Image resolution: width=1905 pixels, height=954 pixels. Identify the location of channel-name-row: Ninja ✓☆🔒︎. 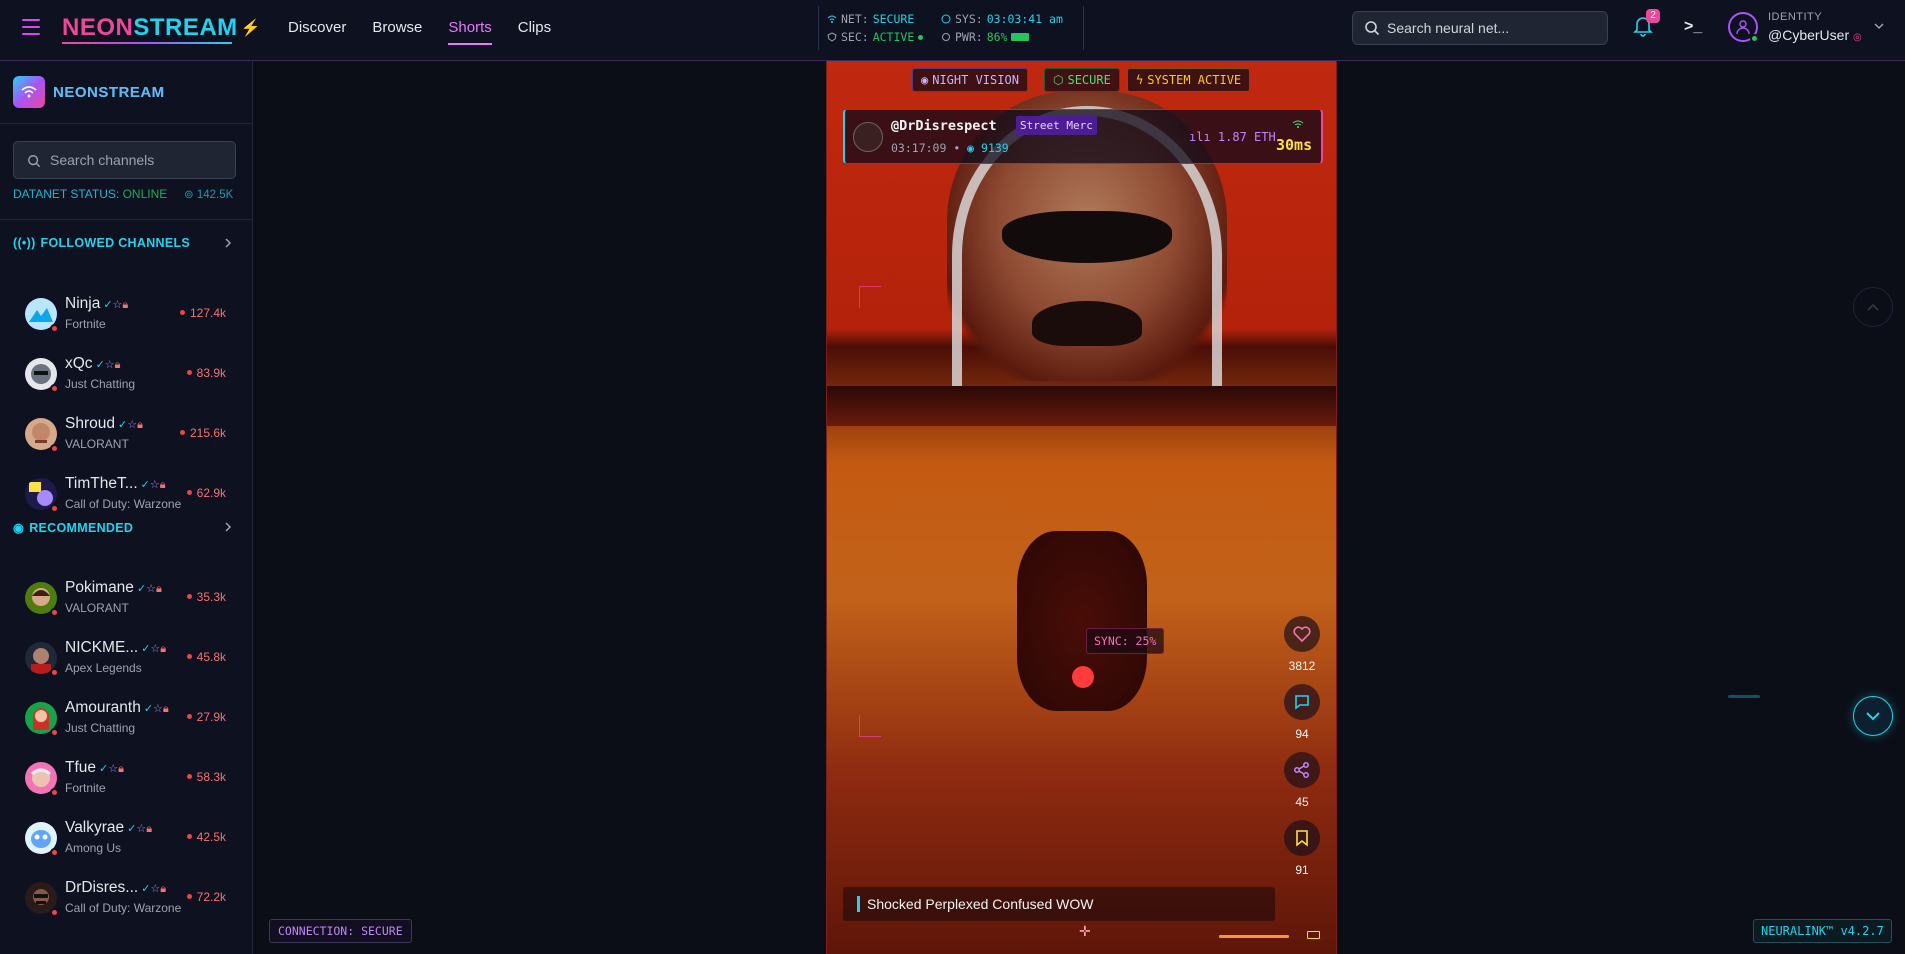
(96, 304).